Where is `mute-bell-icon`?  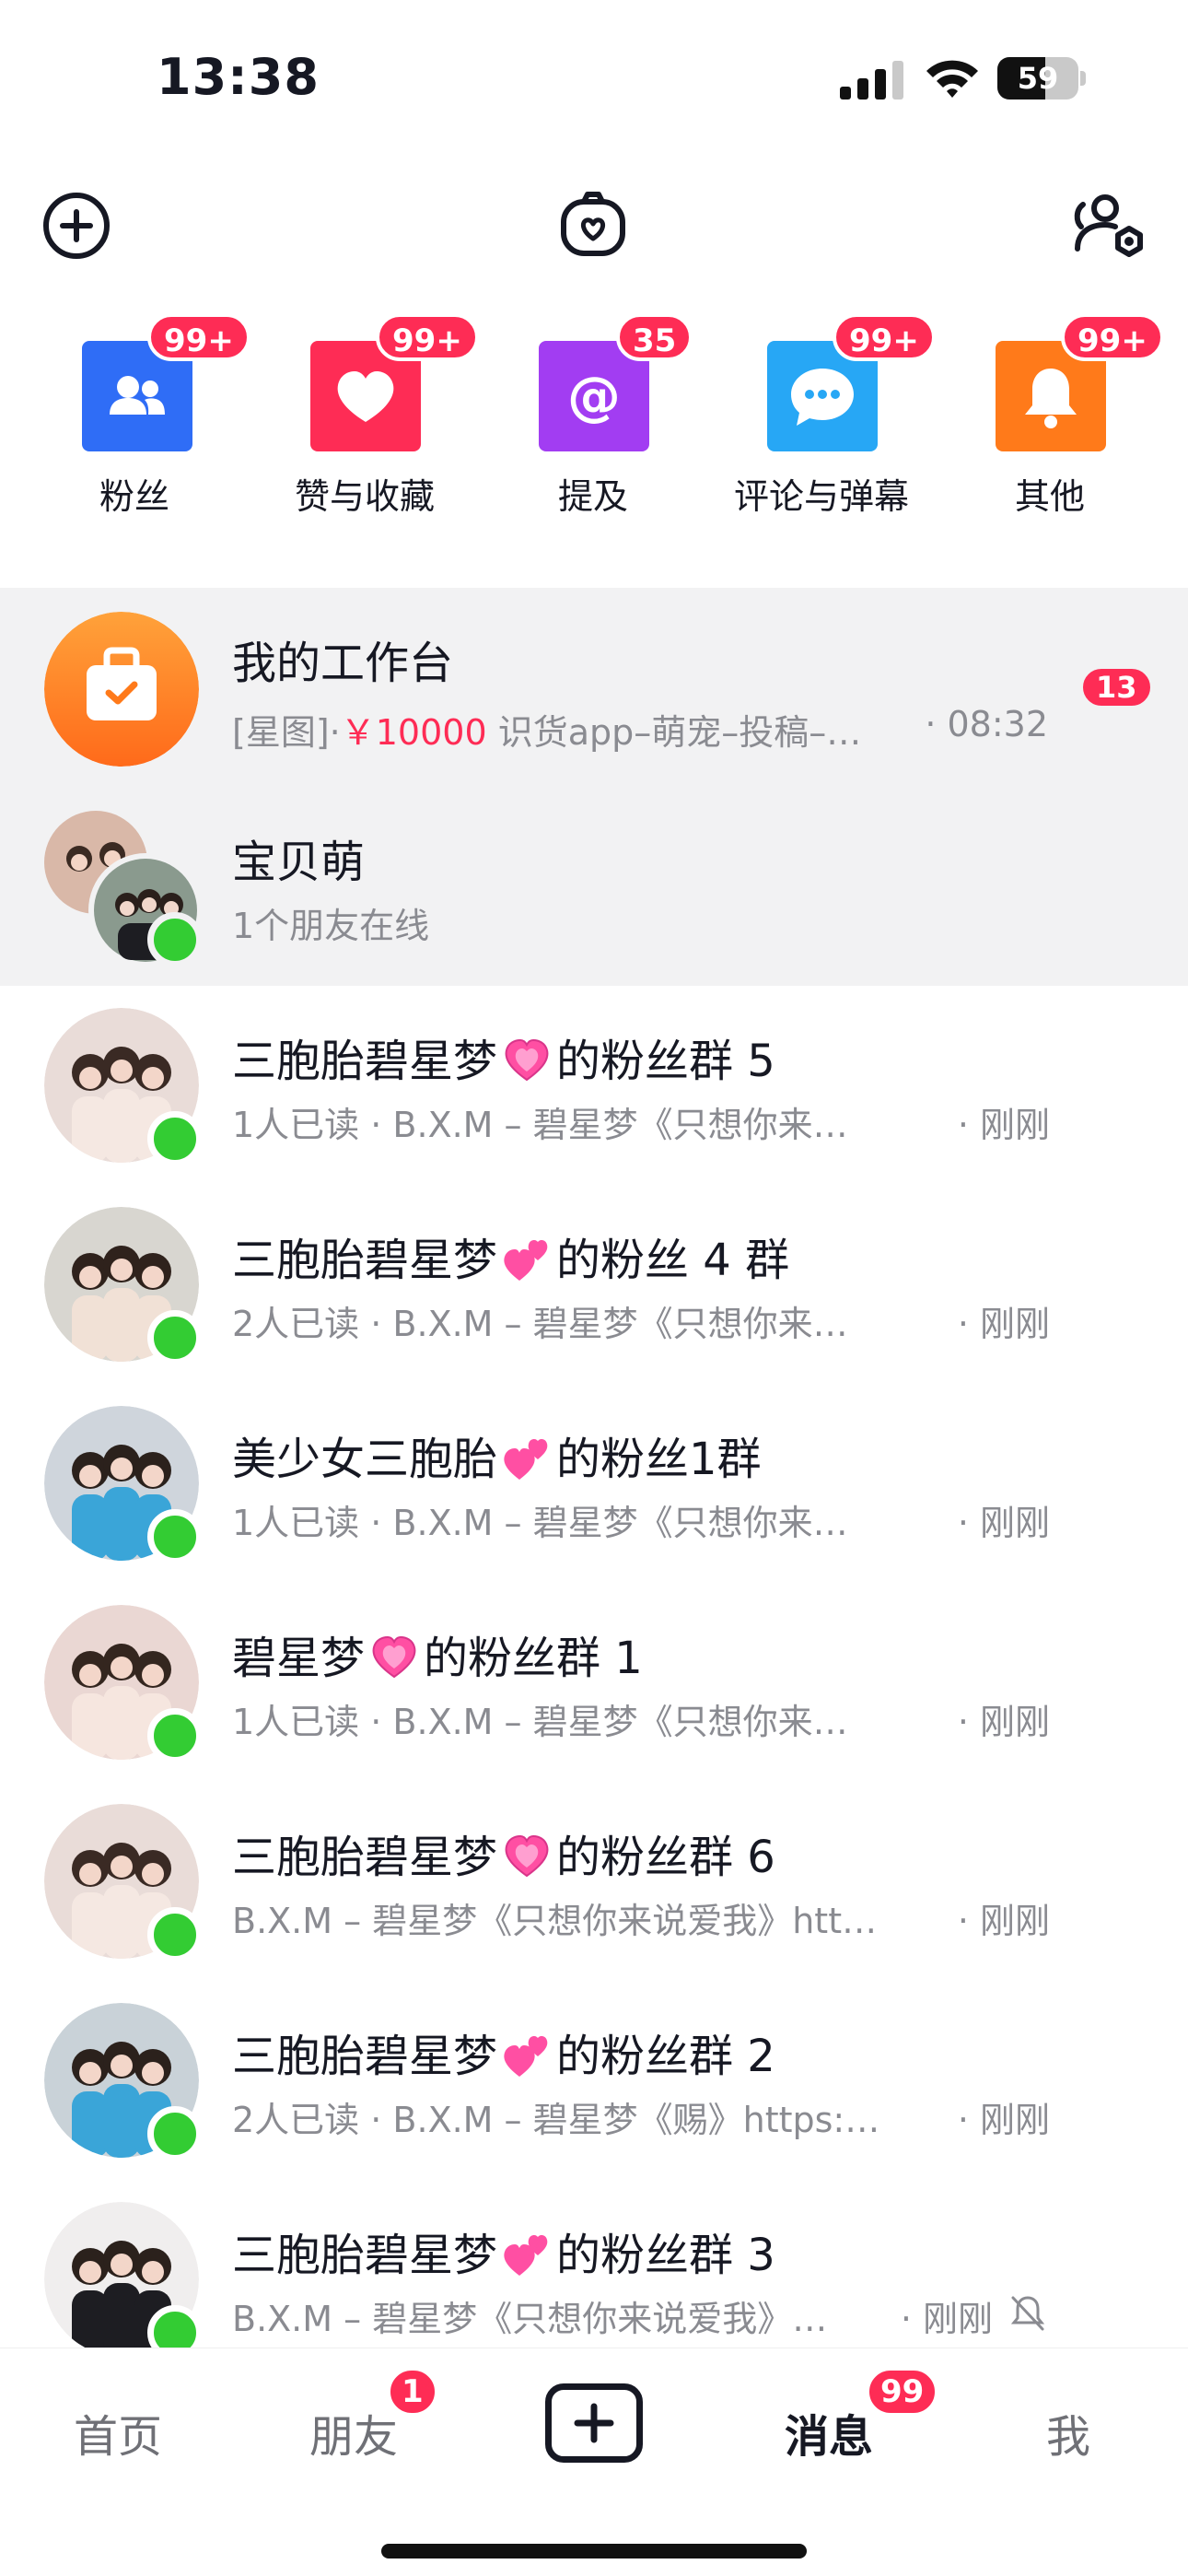 mute-bell-icon is located at coordinates (1027, 2313).